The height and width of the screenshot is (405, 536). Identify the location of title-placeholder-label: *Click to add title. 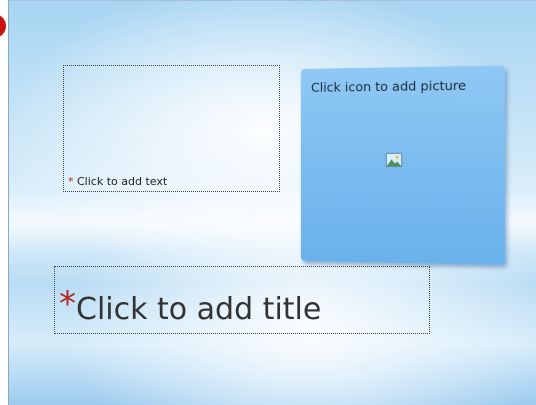
(190, 307).